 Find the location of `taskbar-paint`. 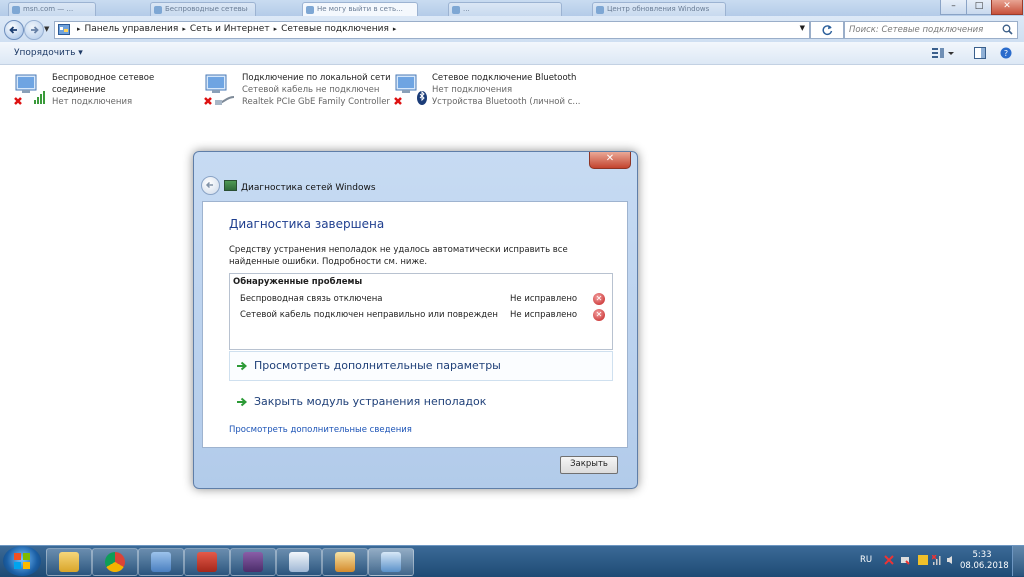

taskbar-paint is located at coordinates (345, 562).